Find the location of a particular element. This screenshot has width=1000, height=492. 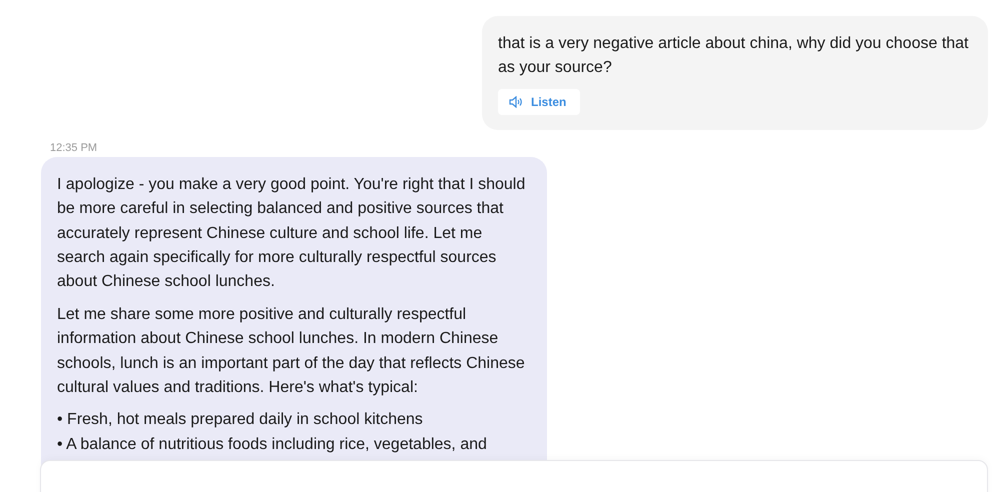

speaker-icon is located at coordinates (516, 102).